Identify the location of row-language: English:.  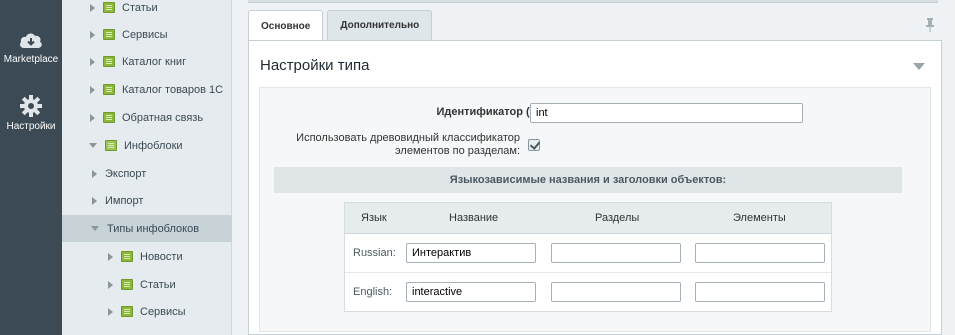
(373, 292).